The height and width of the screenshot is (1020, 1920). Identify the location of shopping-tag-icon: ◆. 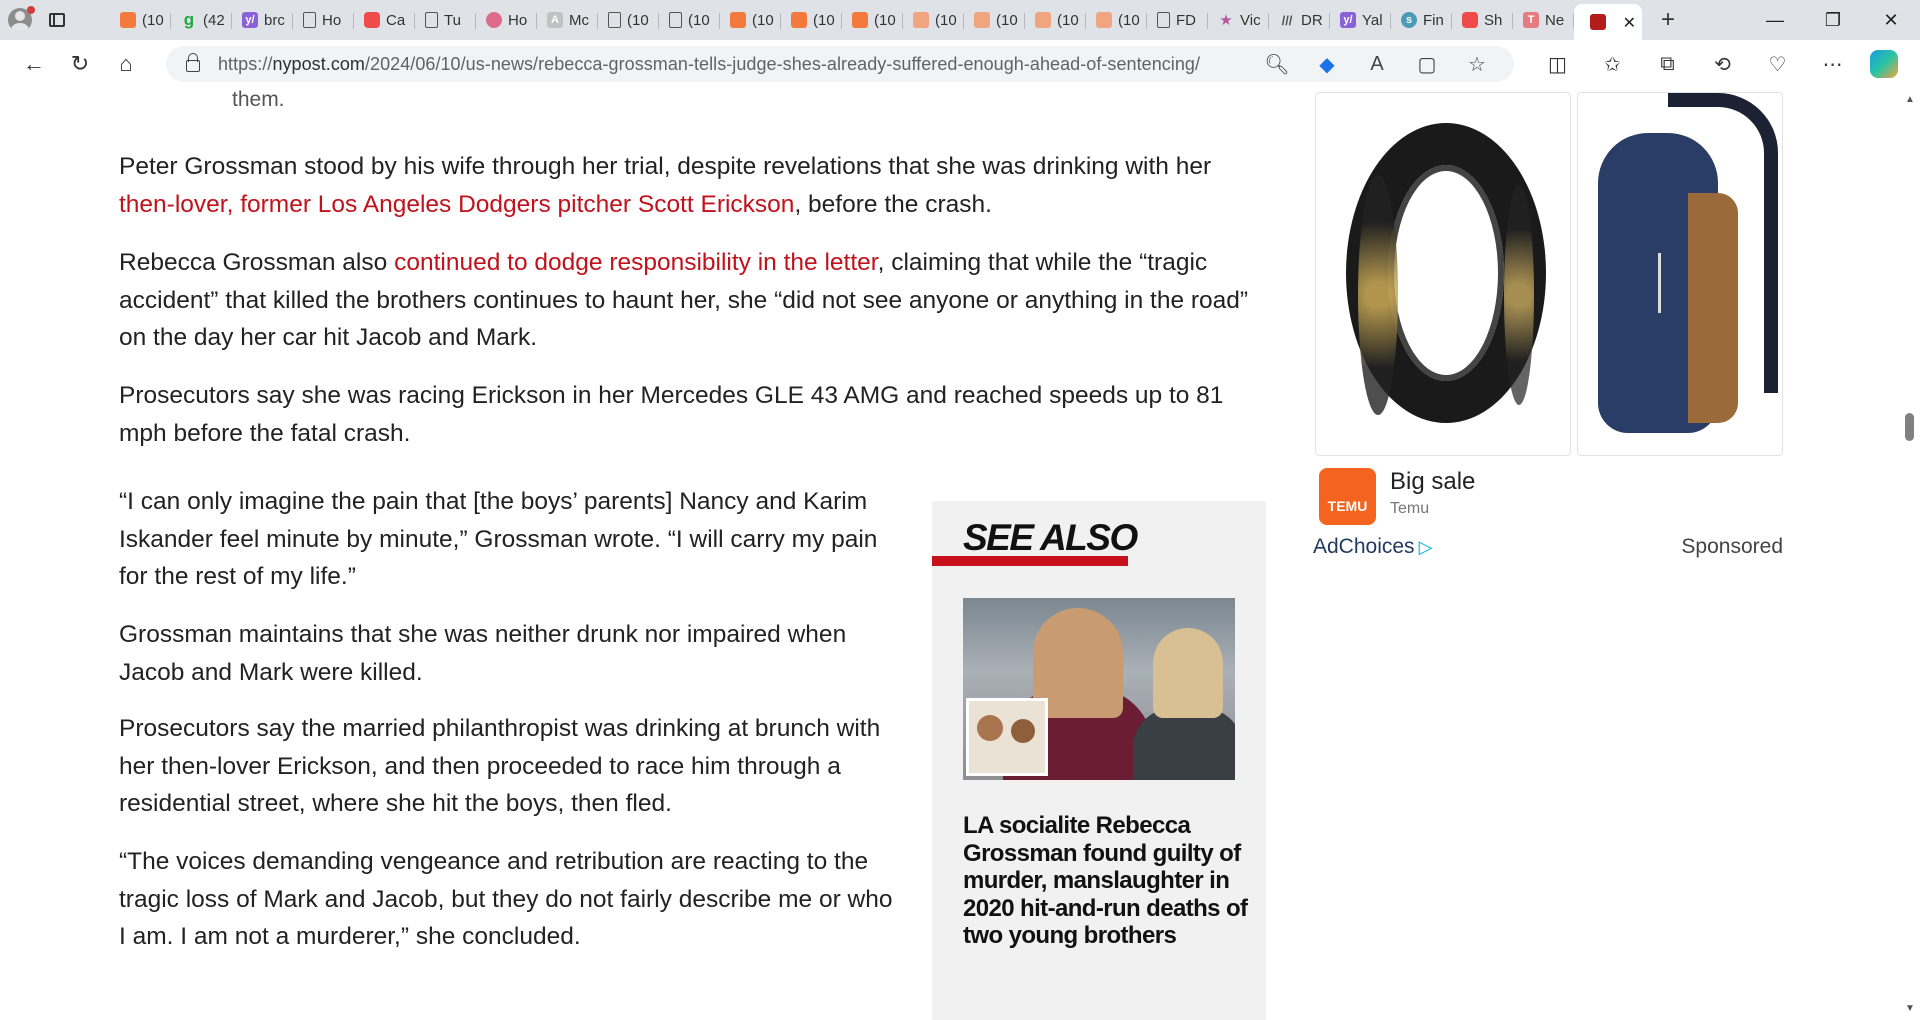
(1327, 64).